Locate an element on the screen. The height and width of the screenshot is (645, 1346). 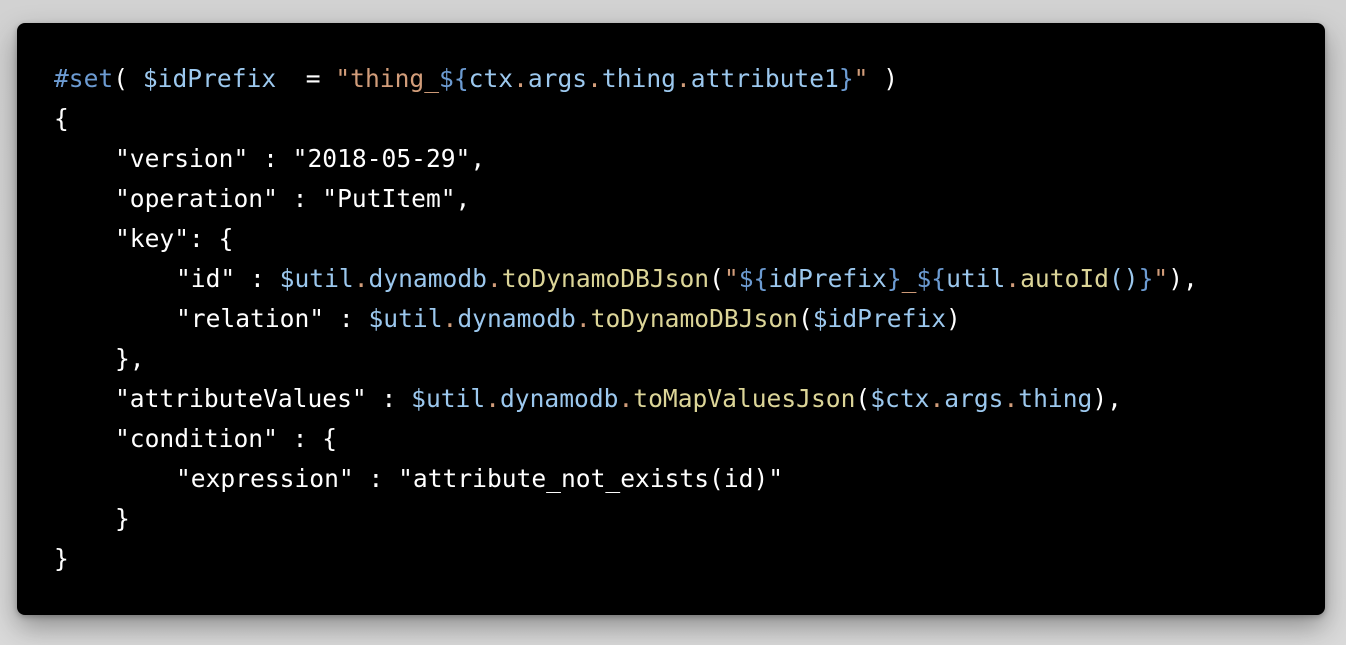
code-token-plain: "operation" : "PutItem", is located at coordinates (293, 198).